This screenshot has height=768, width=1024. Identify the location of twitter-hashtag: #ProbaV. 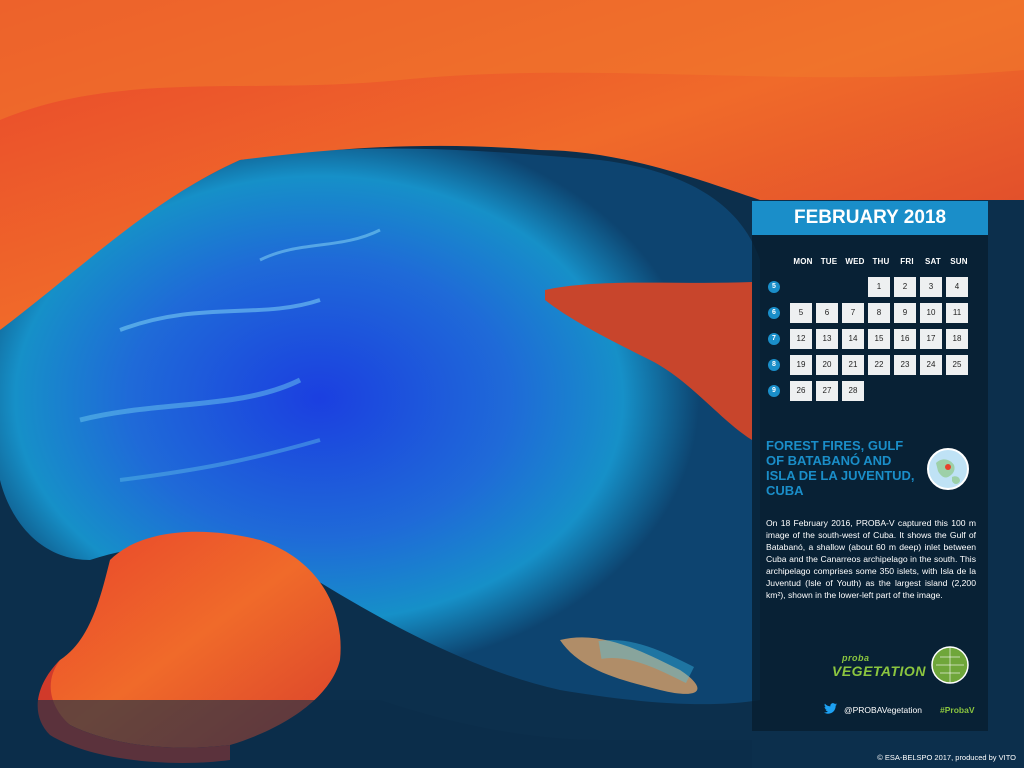
(957, 710).